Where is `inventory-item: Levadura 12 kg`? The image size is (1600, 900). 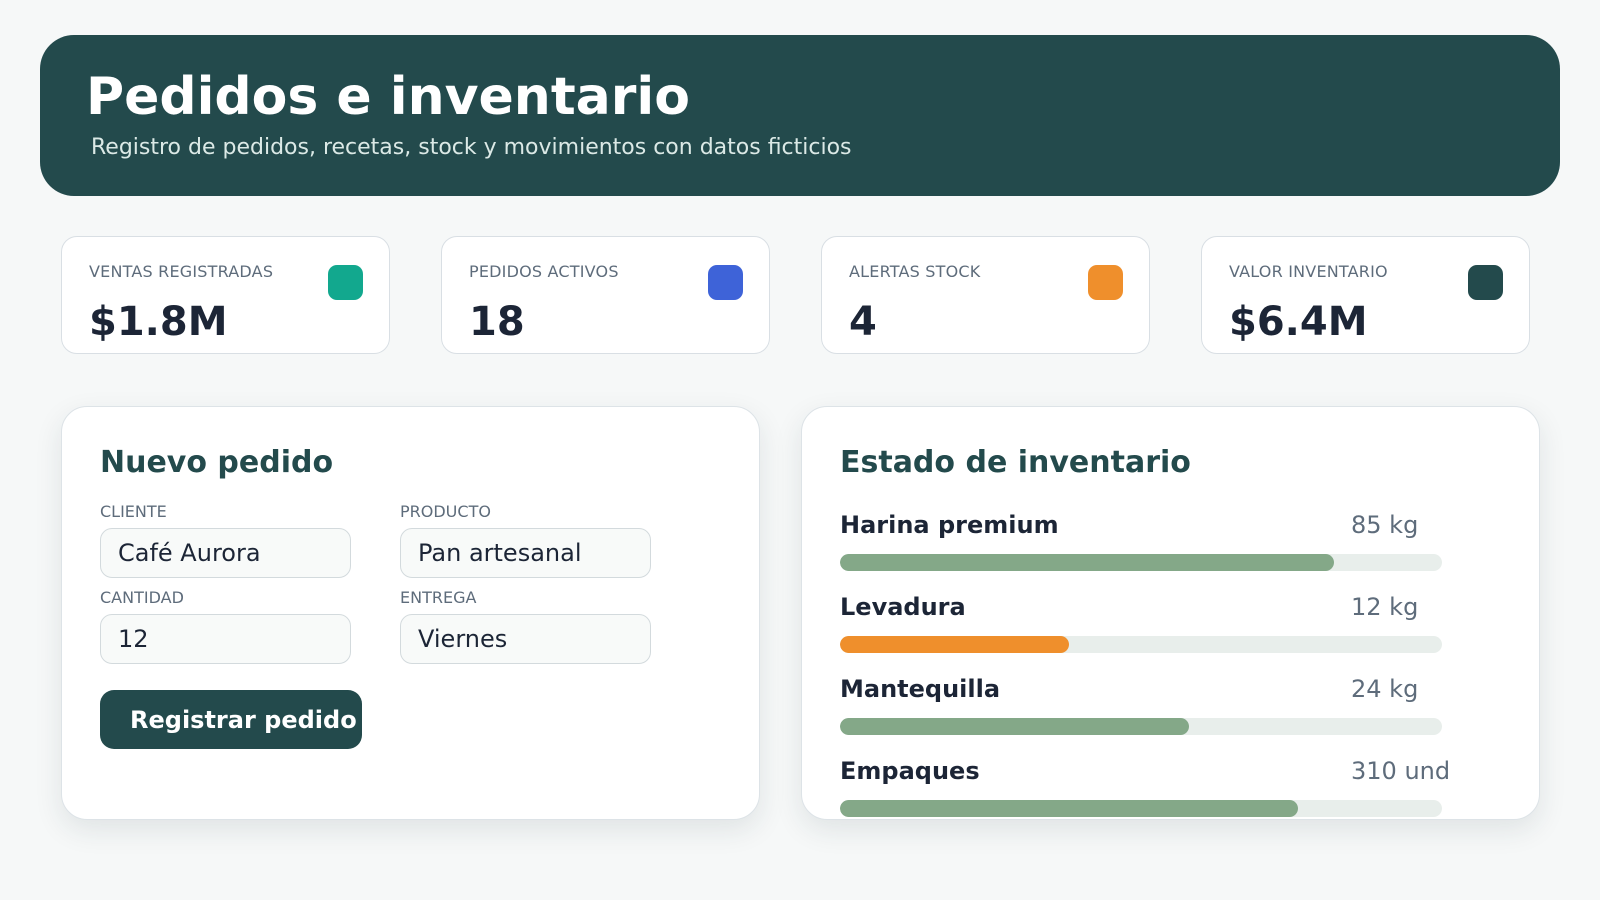 inventory-item: Levadura 12 kg is located at coordinates (1160, 623).